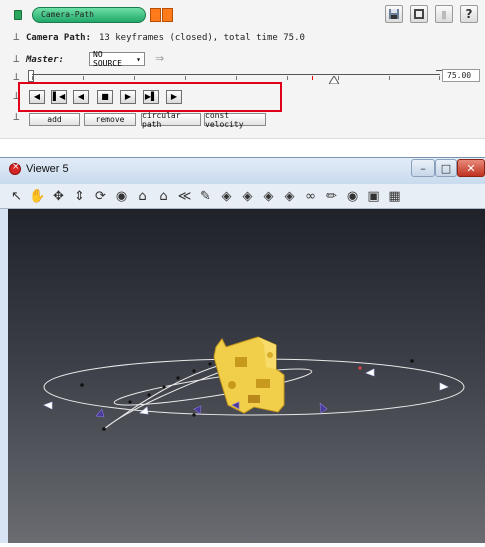 The width and height of the screenshot is (485, 547). Describe the element at coordinates (184, 196) in the screenshot. I see `seek-icon: ≪` at that location.